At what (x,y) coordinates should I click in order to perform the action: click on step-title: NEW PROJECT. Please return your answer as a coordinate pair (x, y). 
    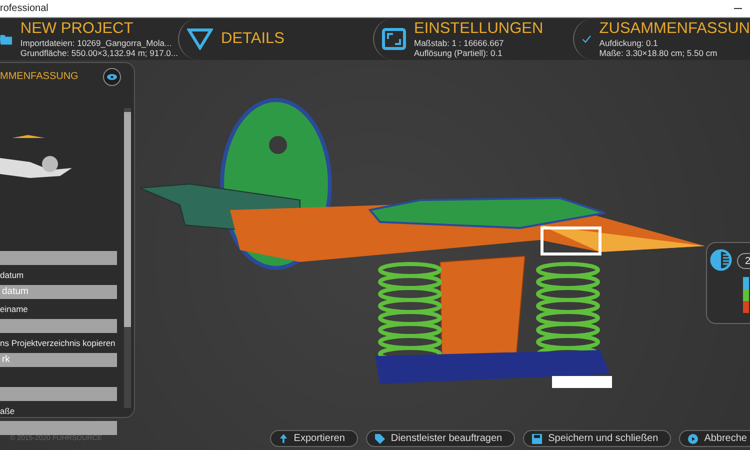
    Looking at the image, I should click on (99, 29).